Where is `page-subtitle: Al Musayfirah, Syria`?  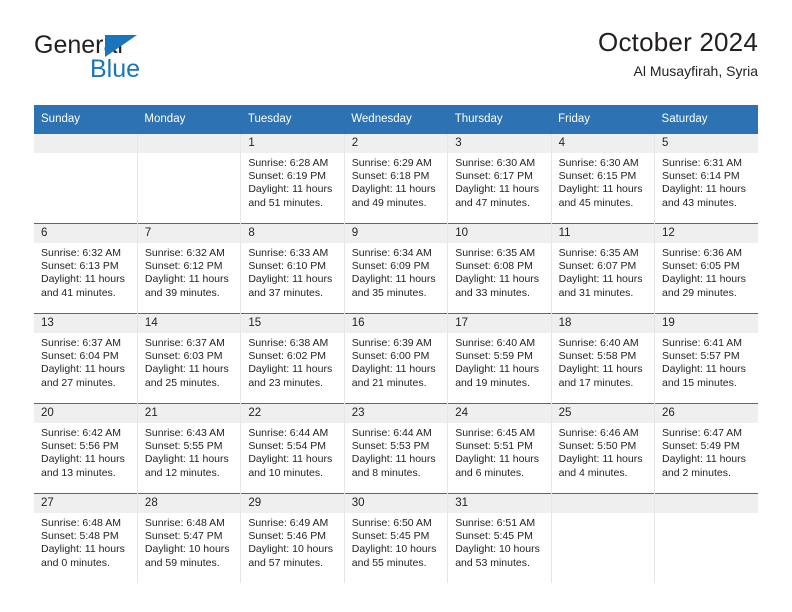 page-subtitle: Al Musayfirah, Syria is located at coordinates (695, 70).